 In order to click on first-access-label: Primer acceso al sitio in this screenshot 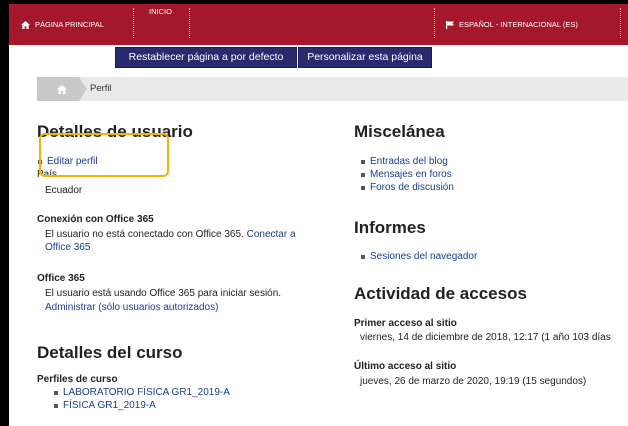, I will do `click(405, 323)`.